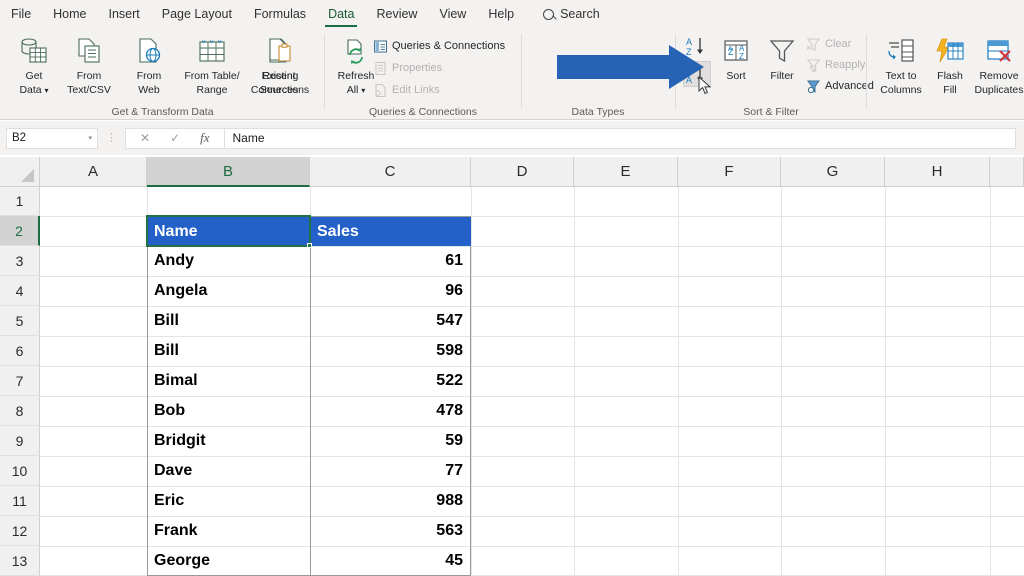 Image resolution: width=1024 pixels, height=576 pixels. Describe the element at coordinates (390, 291) in the screenshot. I see `cell-c4: 96` at that location.